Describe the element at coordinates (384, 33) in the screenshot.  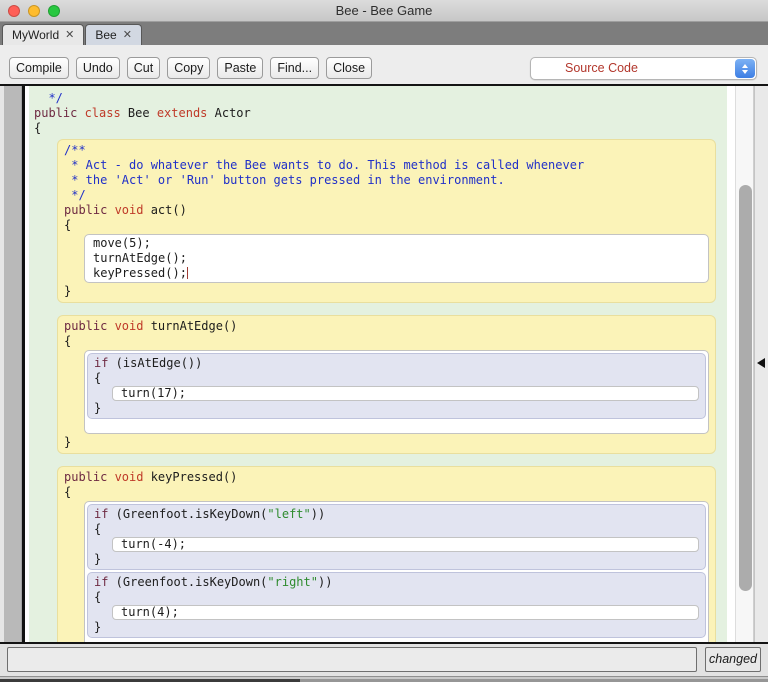
I see `tab-strip: MyWorld ✕ Bee ✕` at that location.